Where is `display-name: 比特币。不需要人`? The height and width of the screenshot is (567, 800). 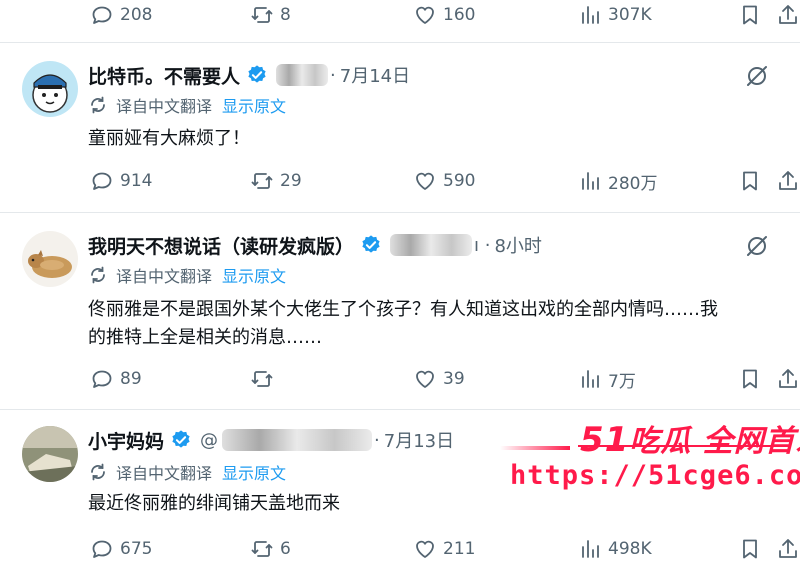 display-name: 比特币。不需要人 is located at coordinates (164, 75).